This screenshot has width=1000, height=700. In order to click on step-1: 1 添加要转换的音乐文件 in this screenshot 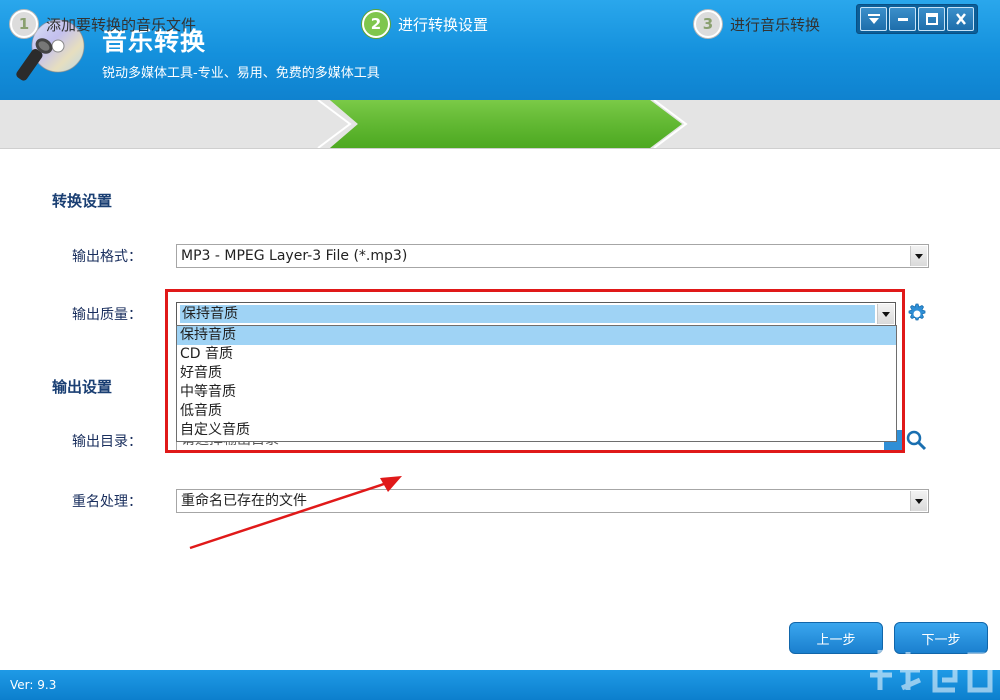, I will do `click(103, 24)`.